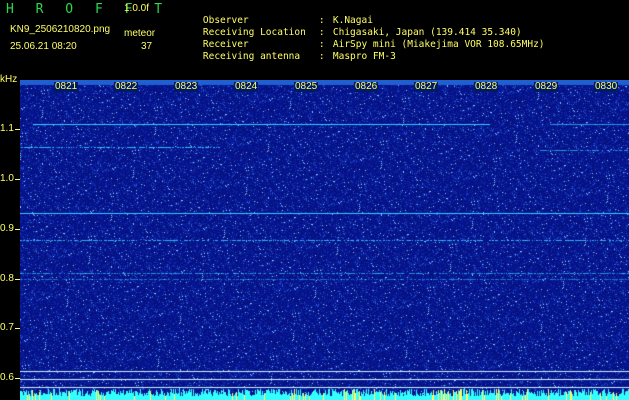 The image size is (629, 400). What do you see at coordinates (7, 377) in the screenshot?
I see `y-tick-label: 0.6` at bounding box center [7, 377].